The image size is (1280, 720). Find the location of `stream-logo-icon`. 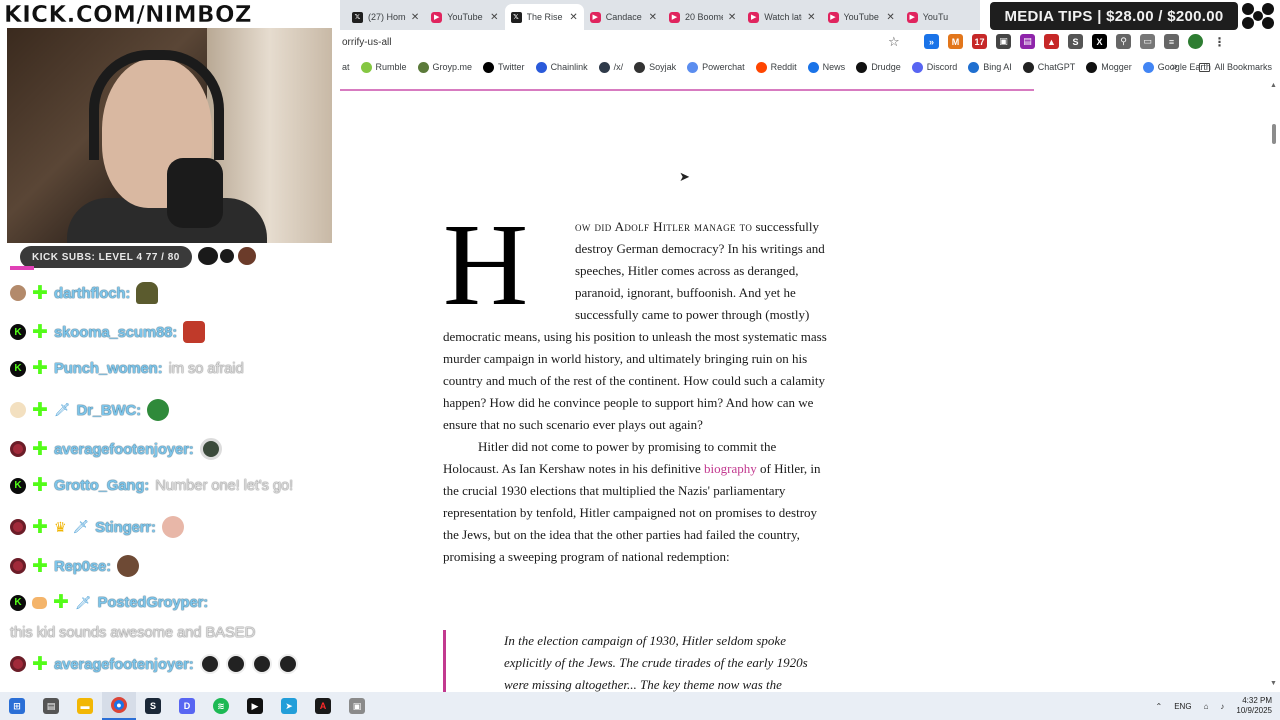

stream-logo-icon is located at coordinates (1258, 16).